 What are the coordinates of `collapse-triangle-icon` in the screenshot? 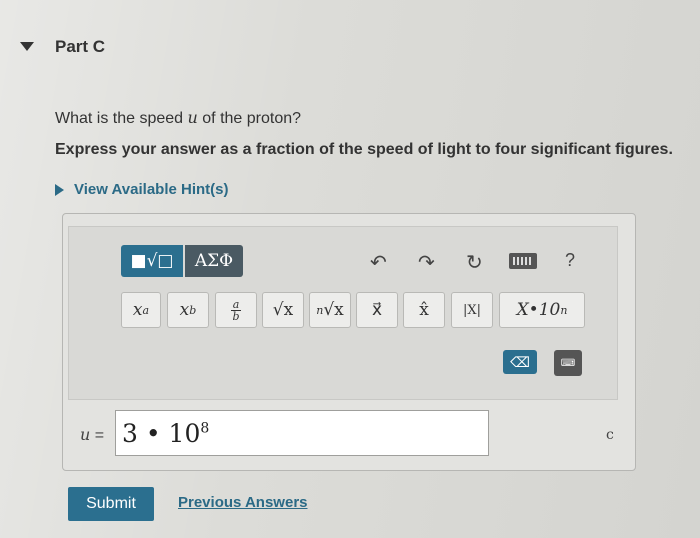 It's located at (27, 46).